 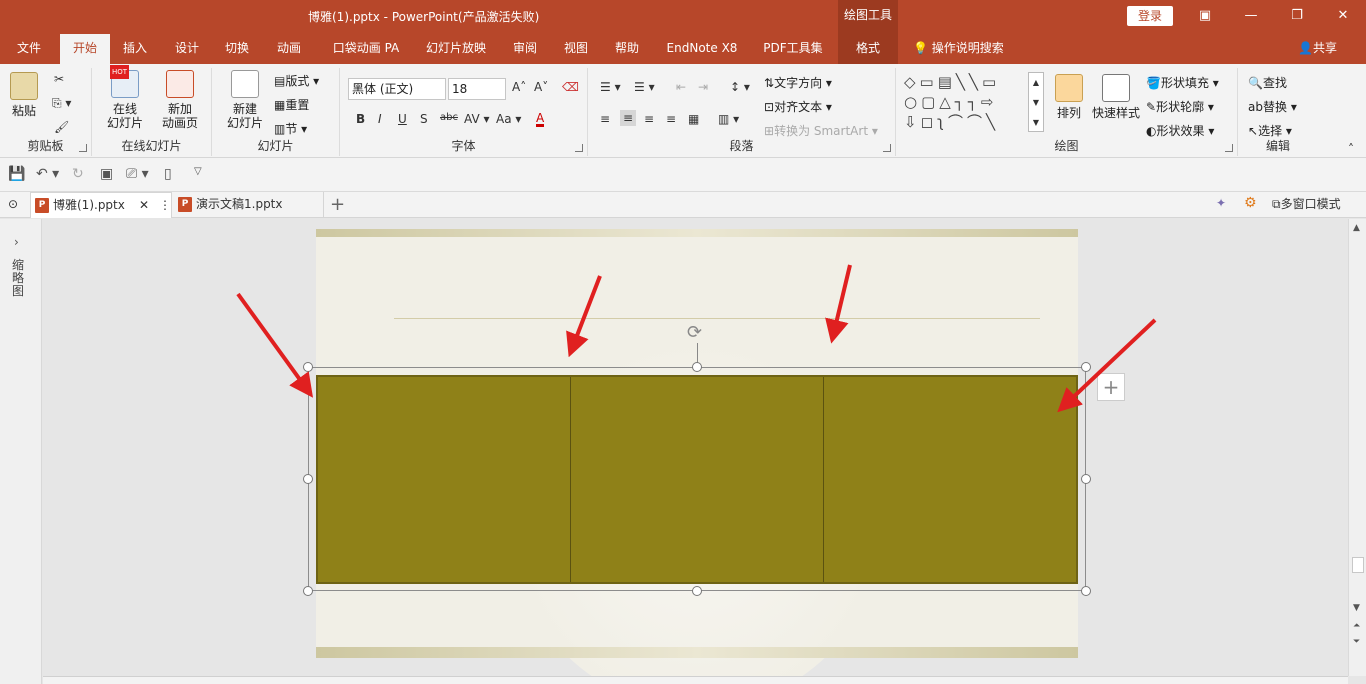 I want to click on notes-pane, so click(x=695, y=680).